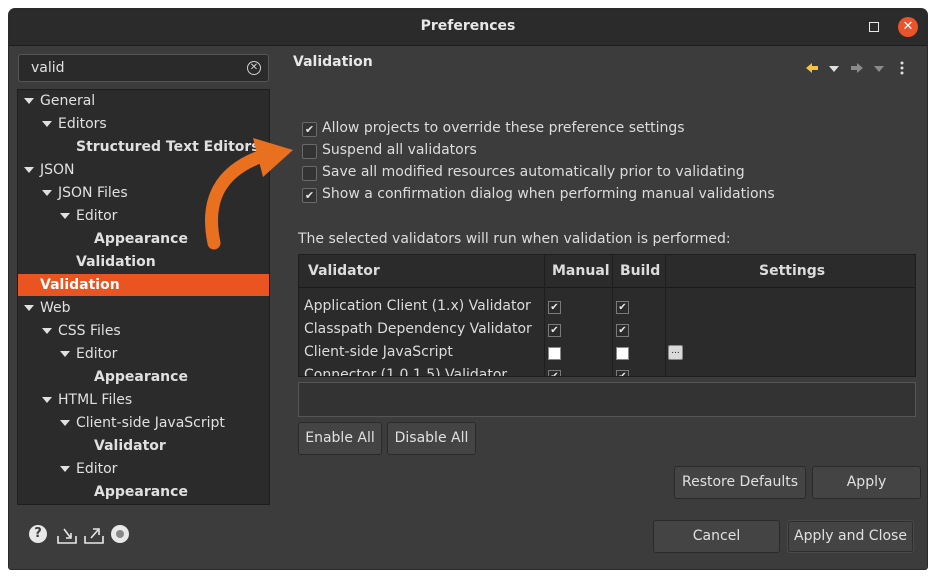 This screenshot has height=578, width=936. I want to click on option-label: Suspend all validators, so click(399, 150).